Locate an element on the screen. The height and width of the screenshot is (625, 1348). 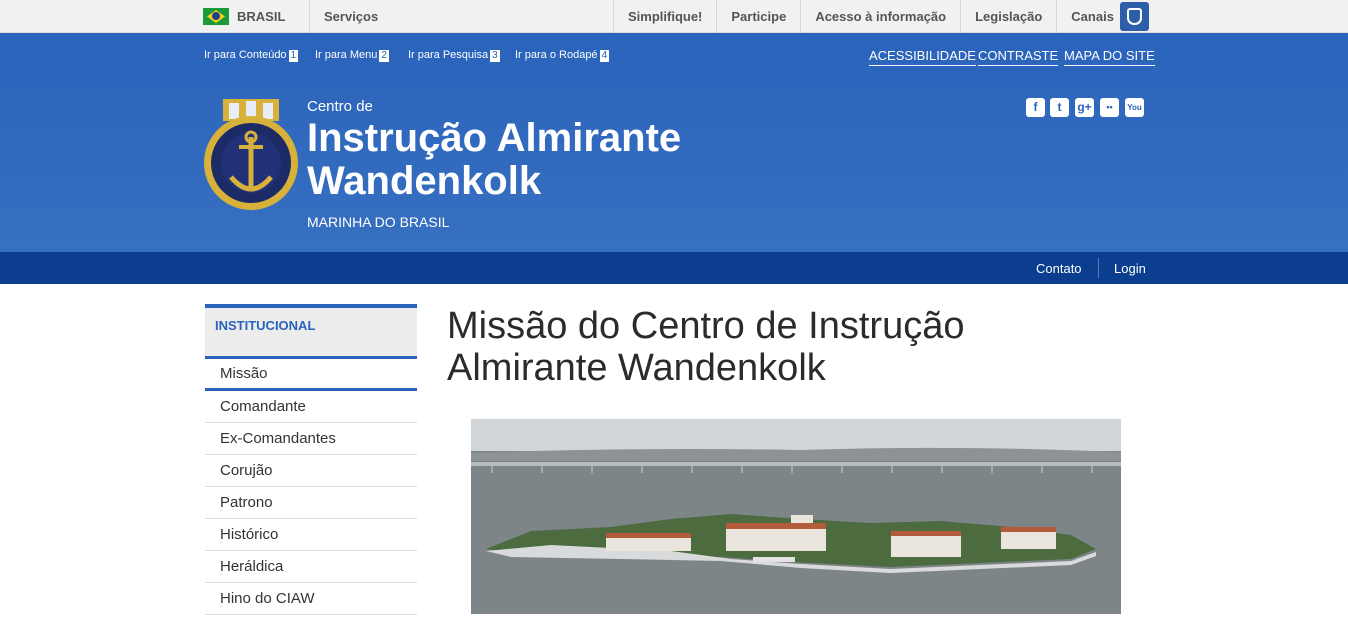
libras-accessibility-icon is located at coordinates (1134, 16).